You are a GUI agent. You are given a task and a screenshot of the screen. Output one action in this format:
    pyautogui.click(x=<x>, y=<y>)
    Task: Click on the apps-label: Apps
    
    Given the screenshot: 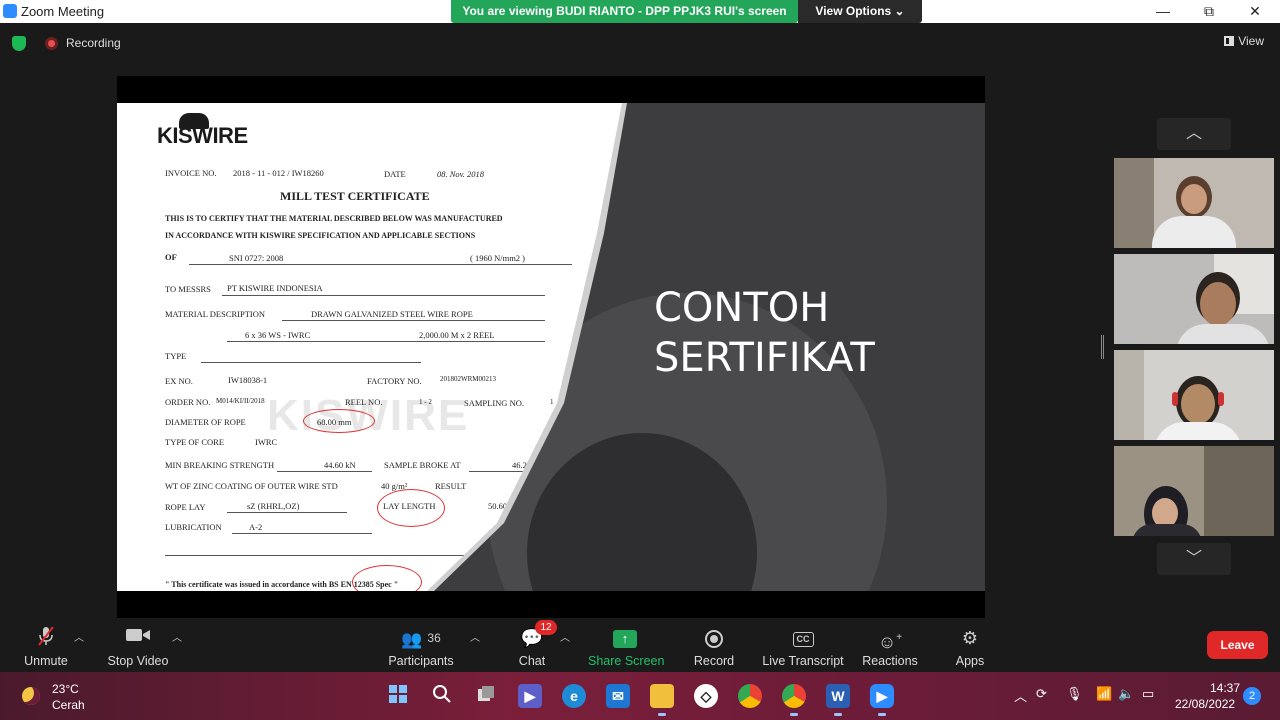 What is the action you would take?
    pyautogui.click(x=970, y=661)
    